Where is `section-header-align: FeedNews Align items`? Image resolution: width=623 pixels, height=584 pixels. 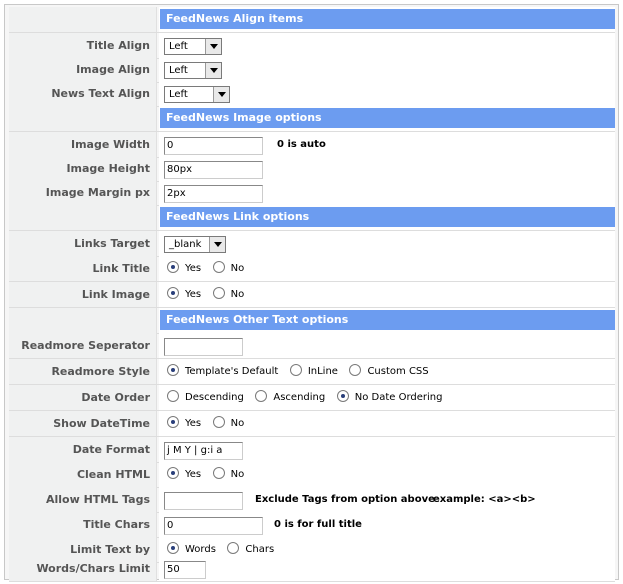
section-header-align: FeedNews Align items is located at coordinates (387, 19).